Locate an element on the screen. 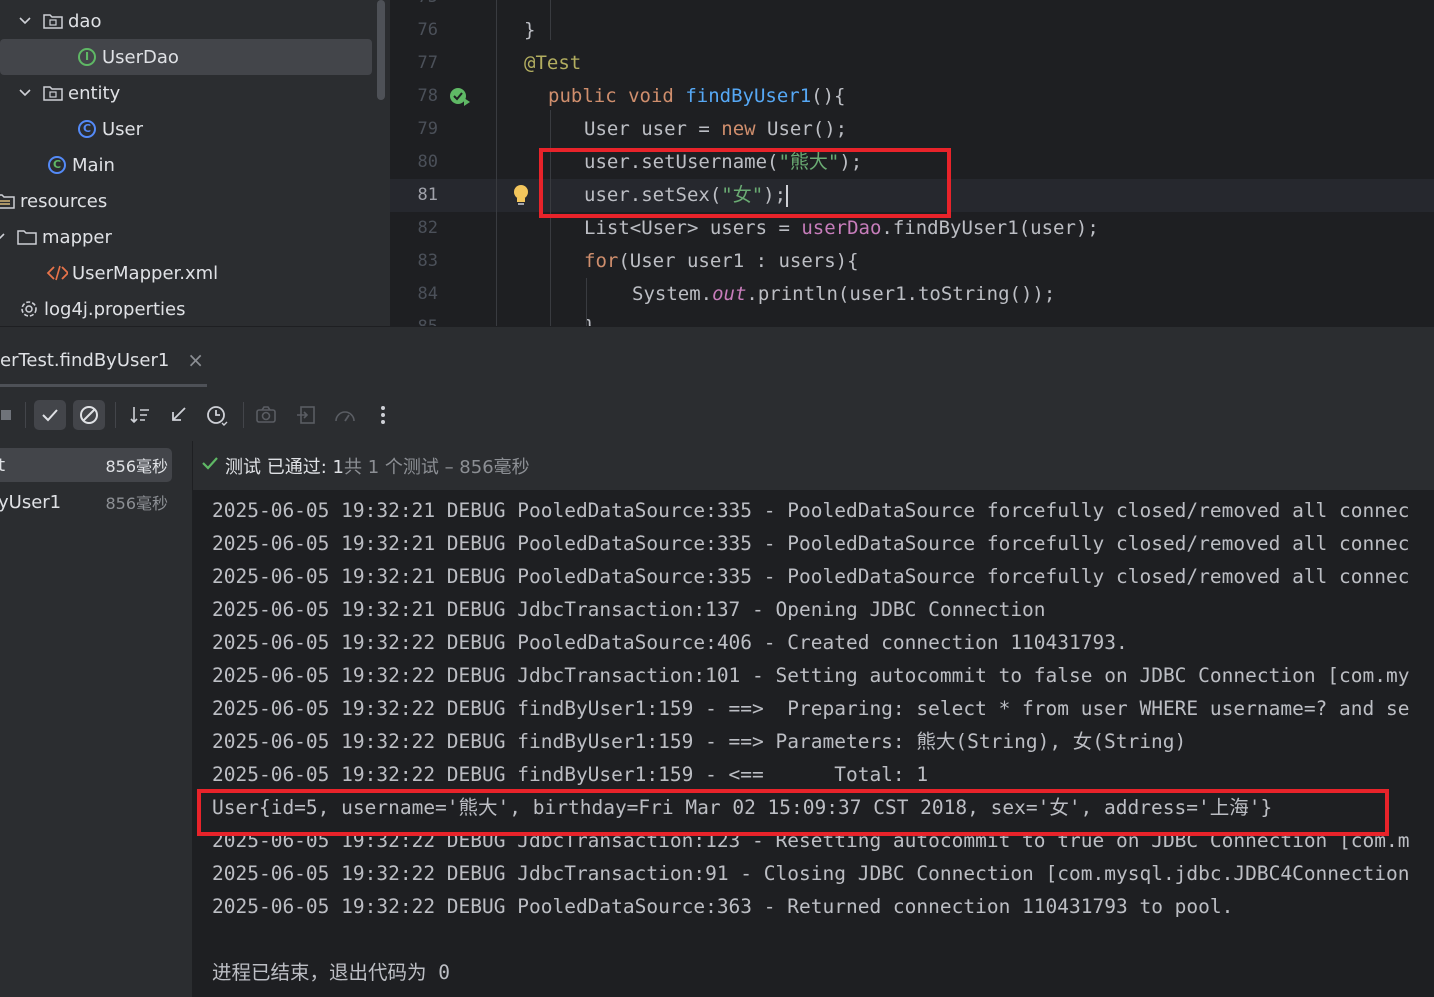 The image size is (1434, 997). highlight-box-result is located at coordinates (793, 812).